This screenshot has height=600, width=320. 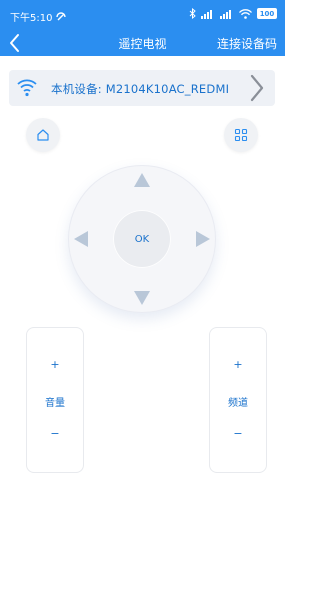 I want to click on volume-rocker: + 音量 −, so click(x=55, y=400).